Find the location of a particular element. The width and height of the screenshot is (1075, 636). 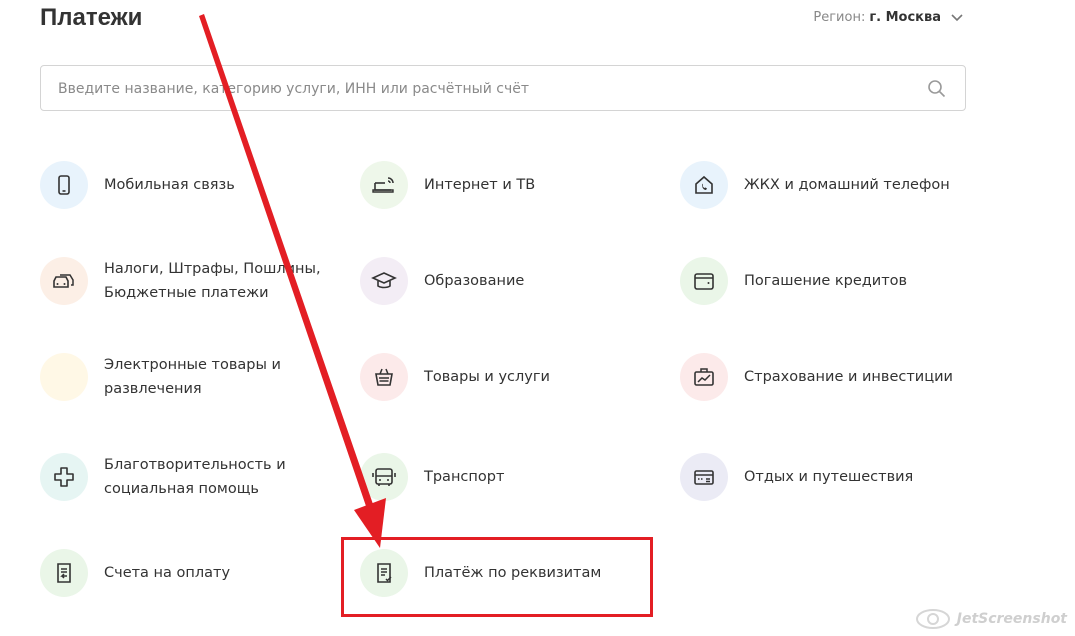

category-label: Образование is located at coordinates (474, 281).